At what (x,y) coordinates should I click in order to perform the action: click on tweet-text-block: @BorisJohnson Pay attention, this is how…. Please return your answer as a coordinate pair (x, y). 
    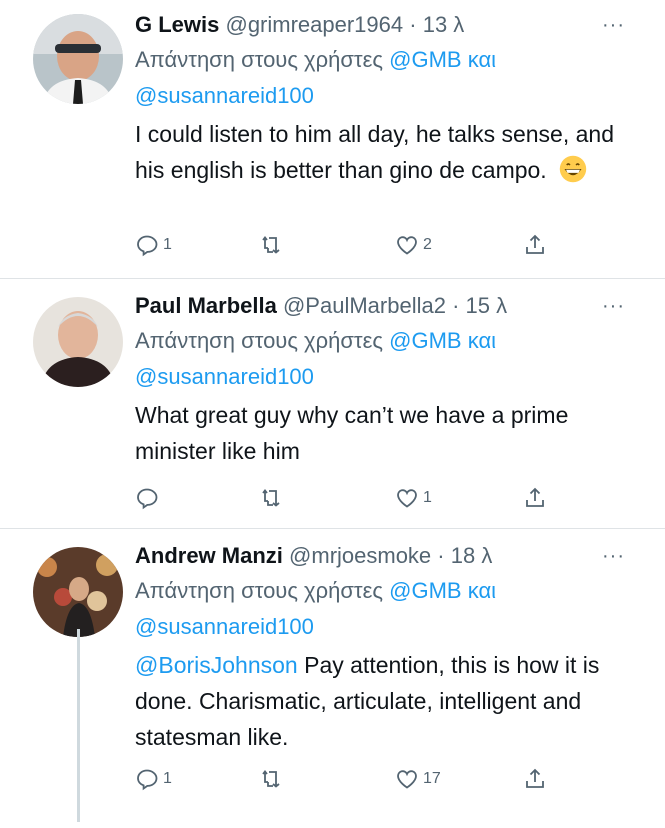
    Looking at the image, I should click on (380, 701).